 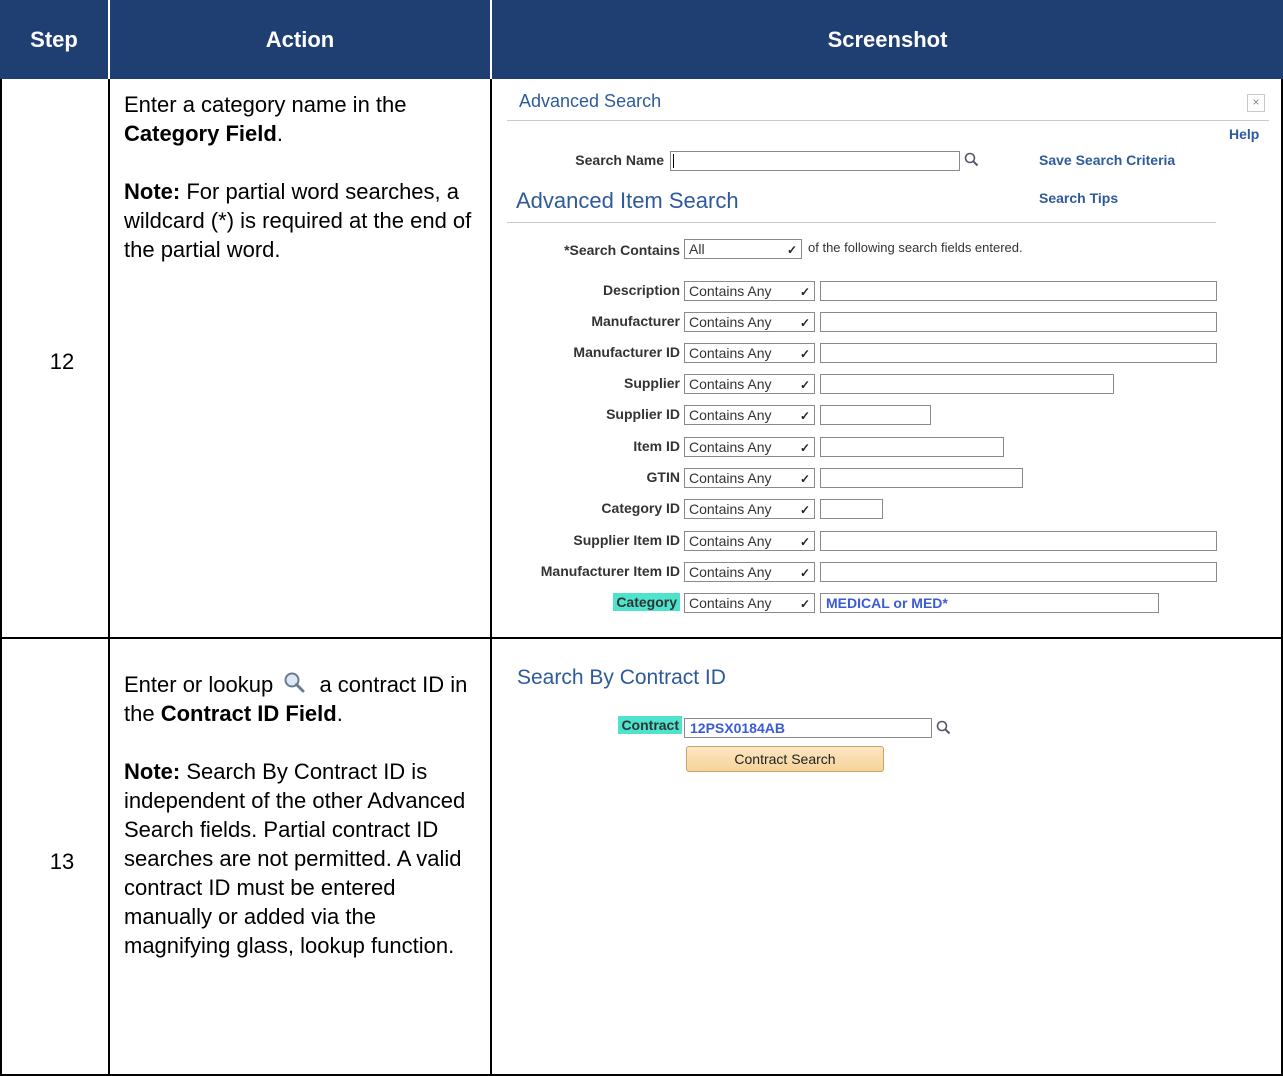 I want to click on field-label: Manufacturer, so click(x=635, y=321).